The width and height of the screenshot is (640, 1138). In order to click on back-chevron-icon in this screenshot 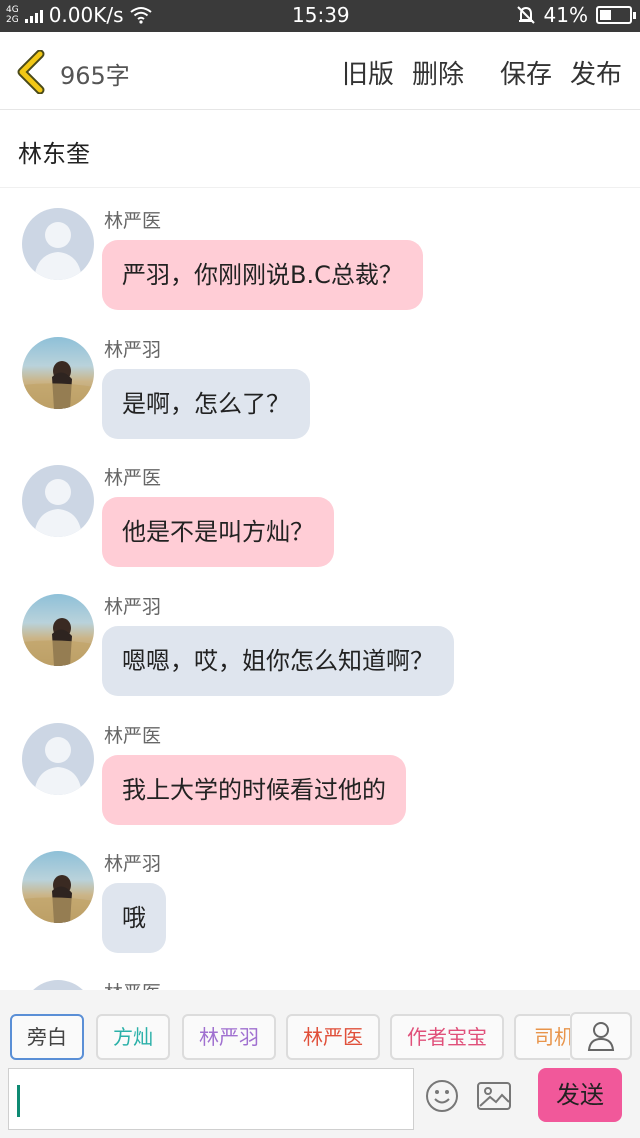, I will do `click(34, 72)`.